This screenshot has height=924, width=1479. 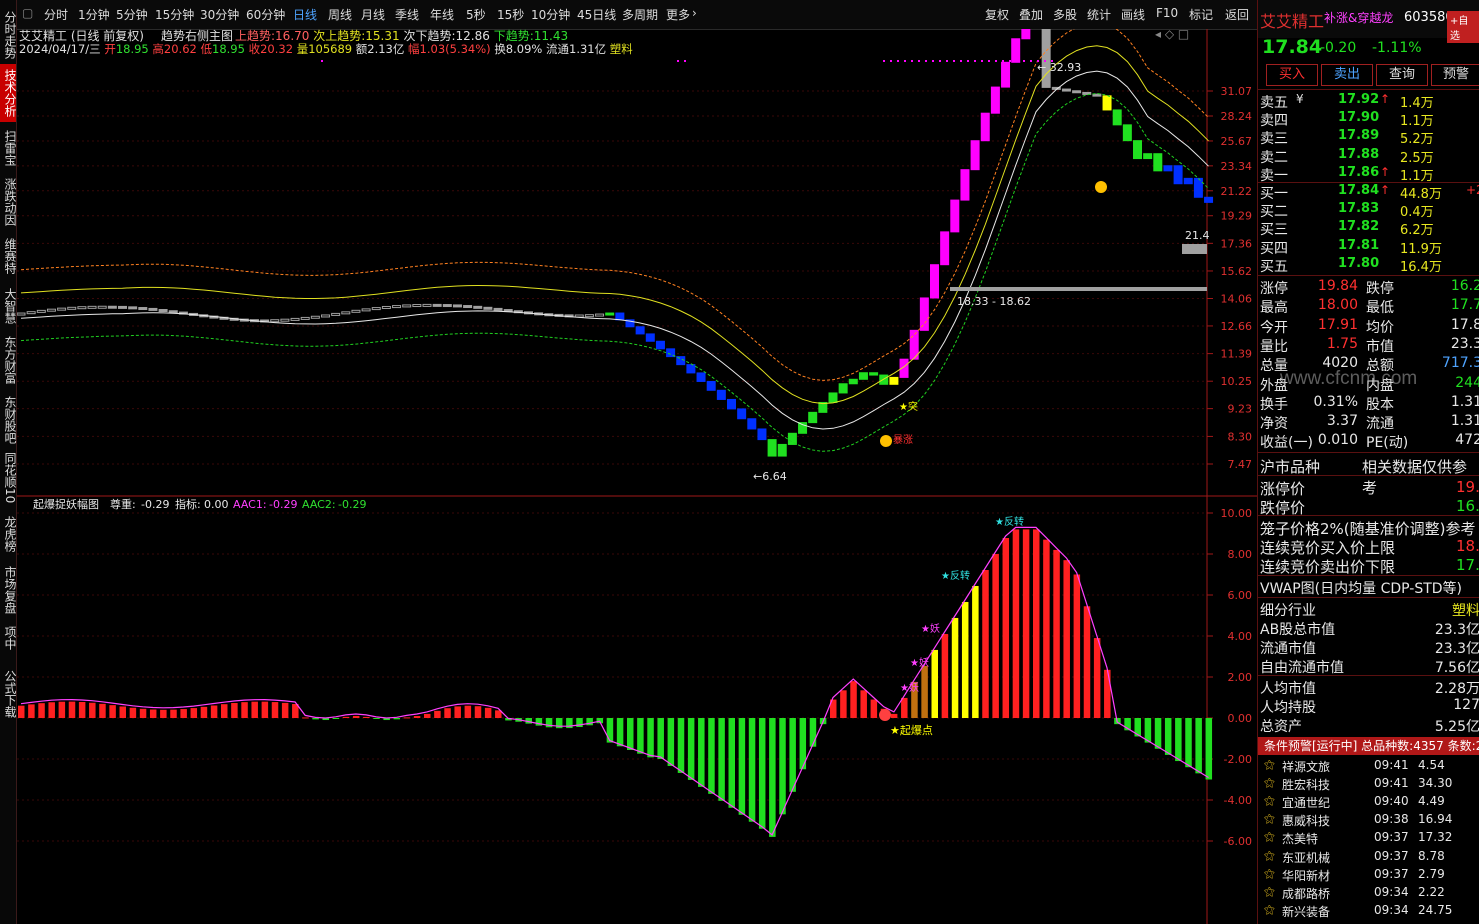 What do you see at coordinates (8, 148) in the screenshot?
I see `sidebar-tab-saolei: 扫雷宝` at bounding box center [8, 148].